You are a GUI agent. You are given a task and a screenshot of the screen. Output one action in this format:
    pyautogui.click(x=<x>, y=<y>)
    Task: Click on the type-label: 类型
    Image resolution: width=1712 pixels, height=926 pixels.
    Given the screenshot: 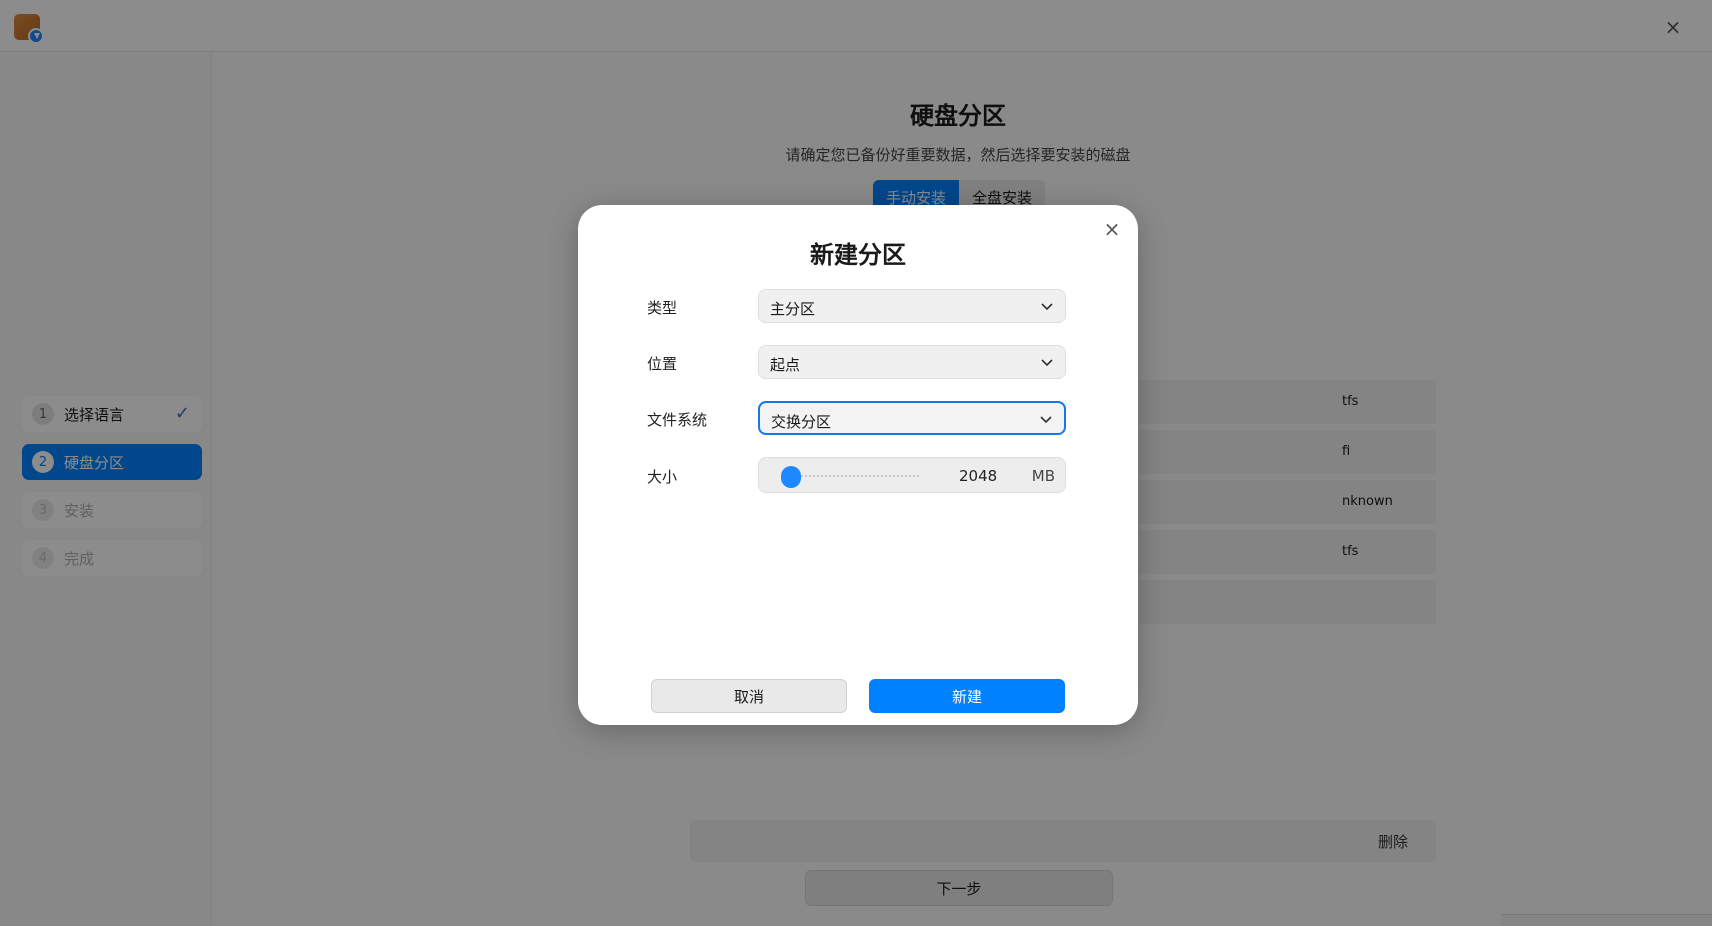 What is the action you would take?
    pyautogui.click(x=662, y=308)
    